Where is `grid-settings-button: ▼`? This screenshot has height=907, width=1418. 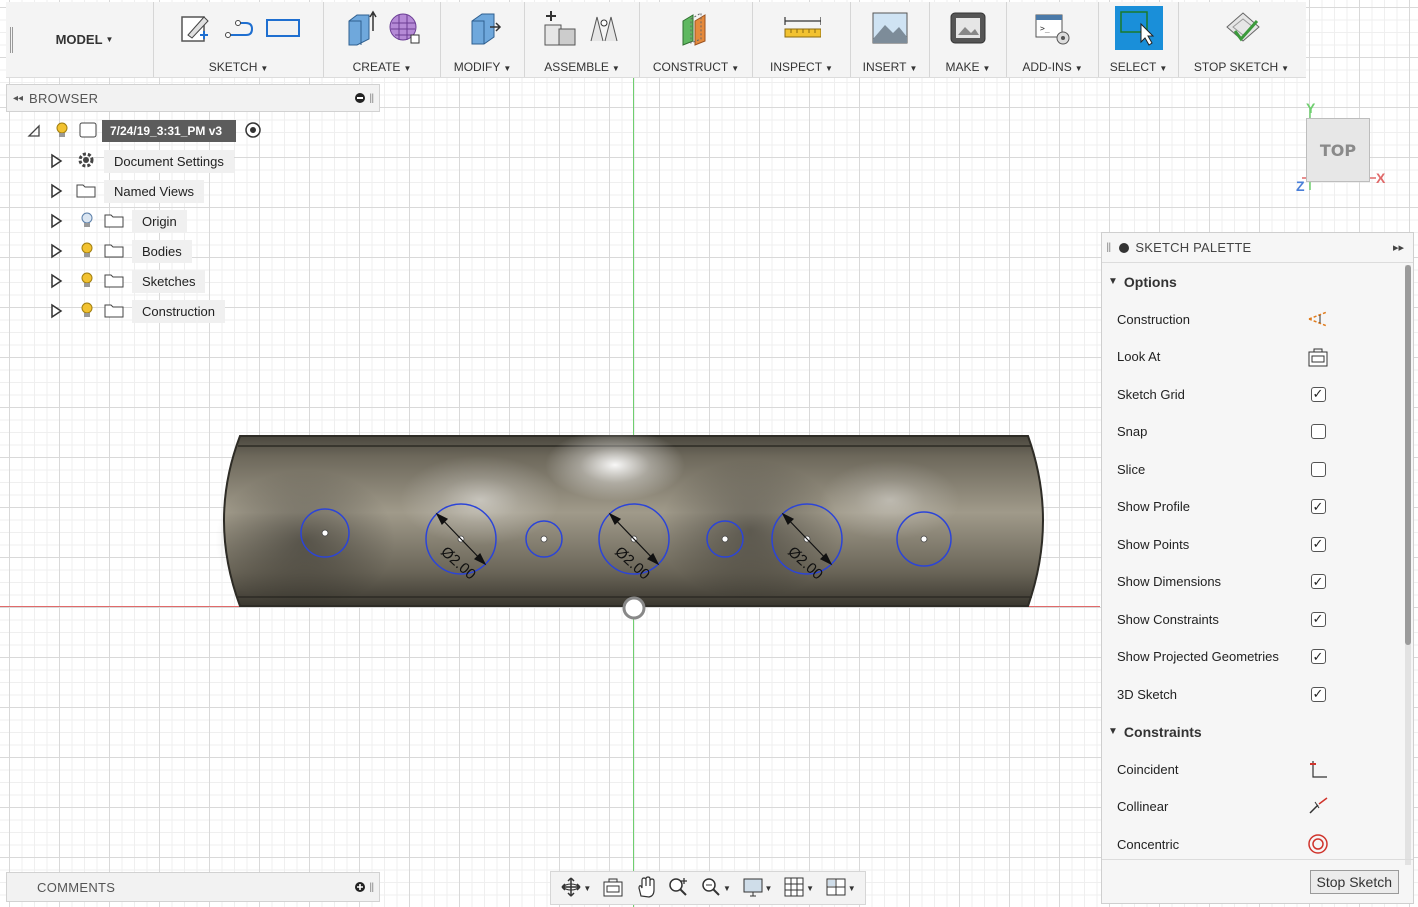 grid-settings-button: ▼ is located at coordinates (798, 888).